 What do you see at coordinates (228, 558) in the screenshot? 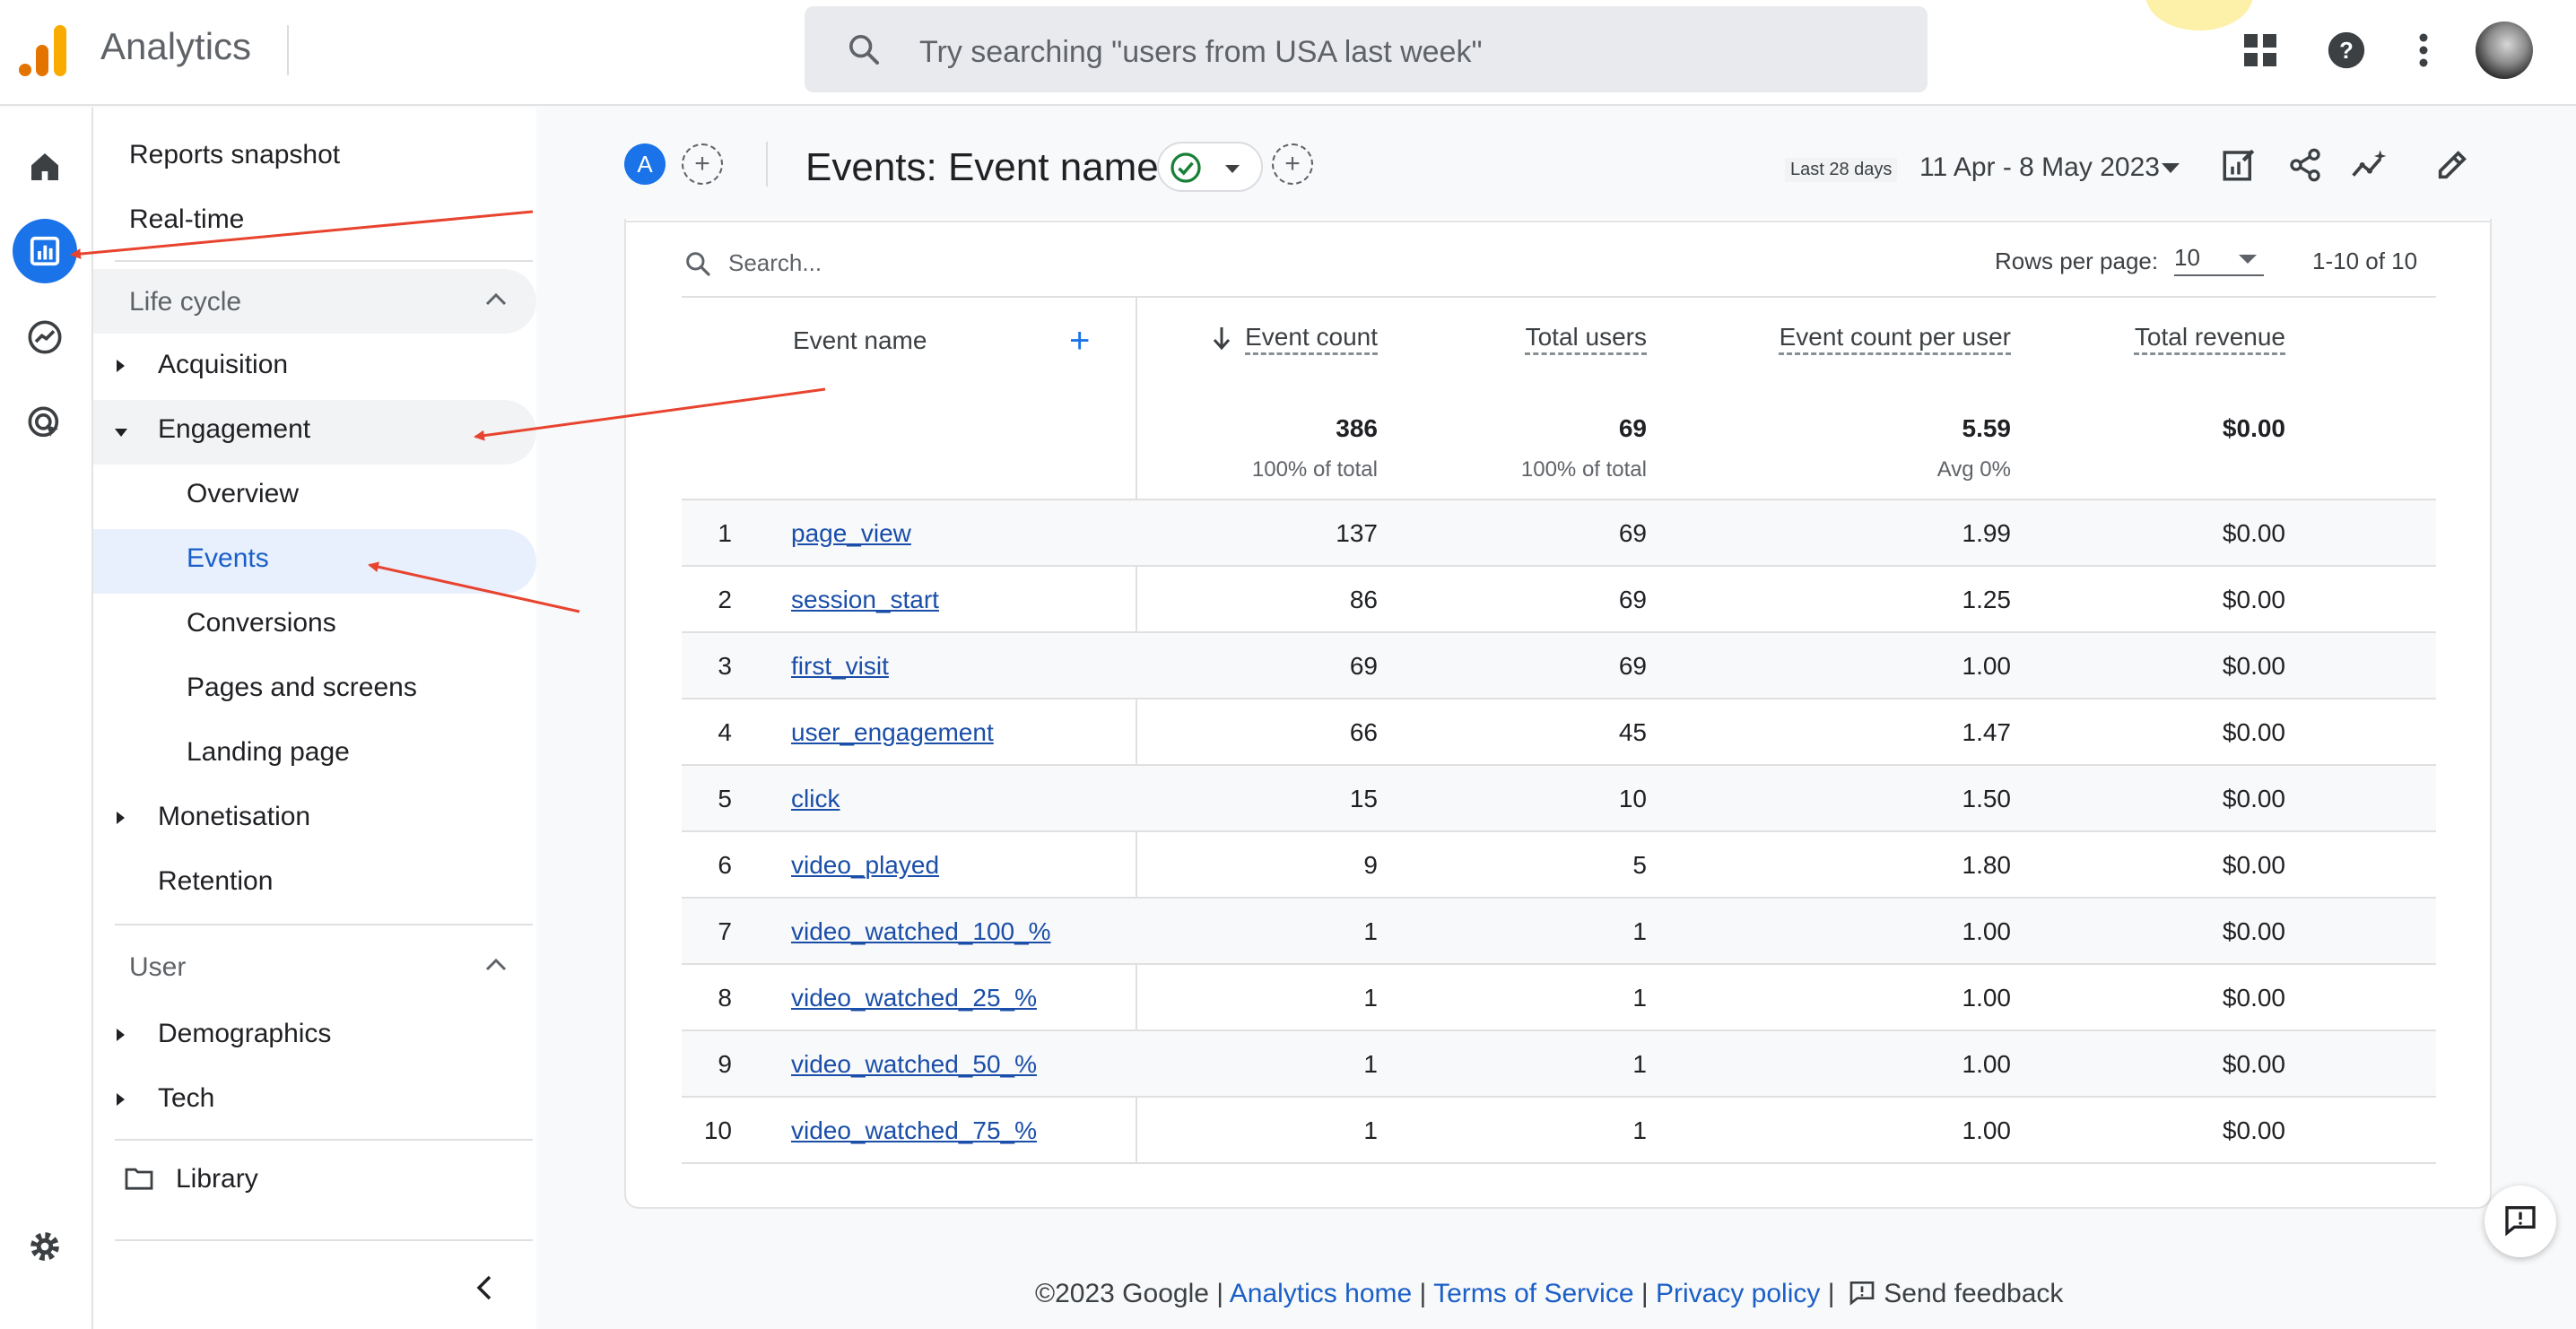
I see `nav-events: Events` at bounding box center [228, 558].